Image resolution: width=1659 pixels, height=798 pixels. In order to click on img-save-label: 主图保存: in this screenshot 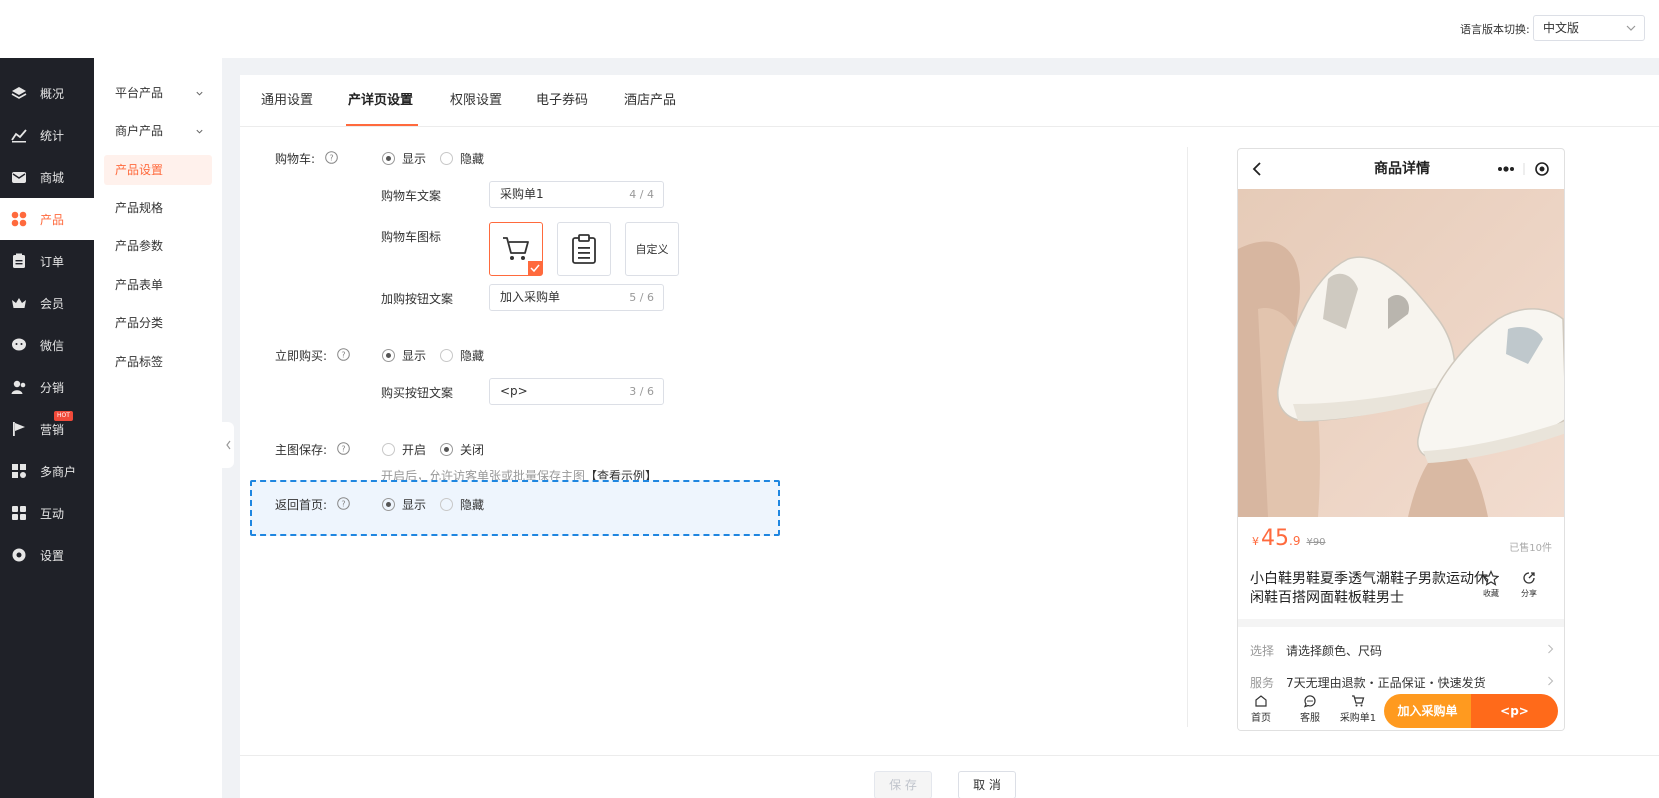, I will do `click(301, 450)`.